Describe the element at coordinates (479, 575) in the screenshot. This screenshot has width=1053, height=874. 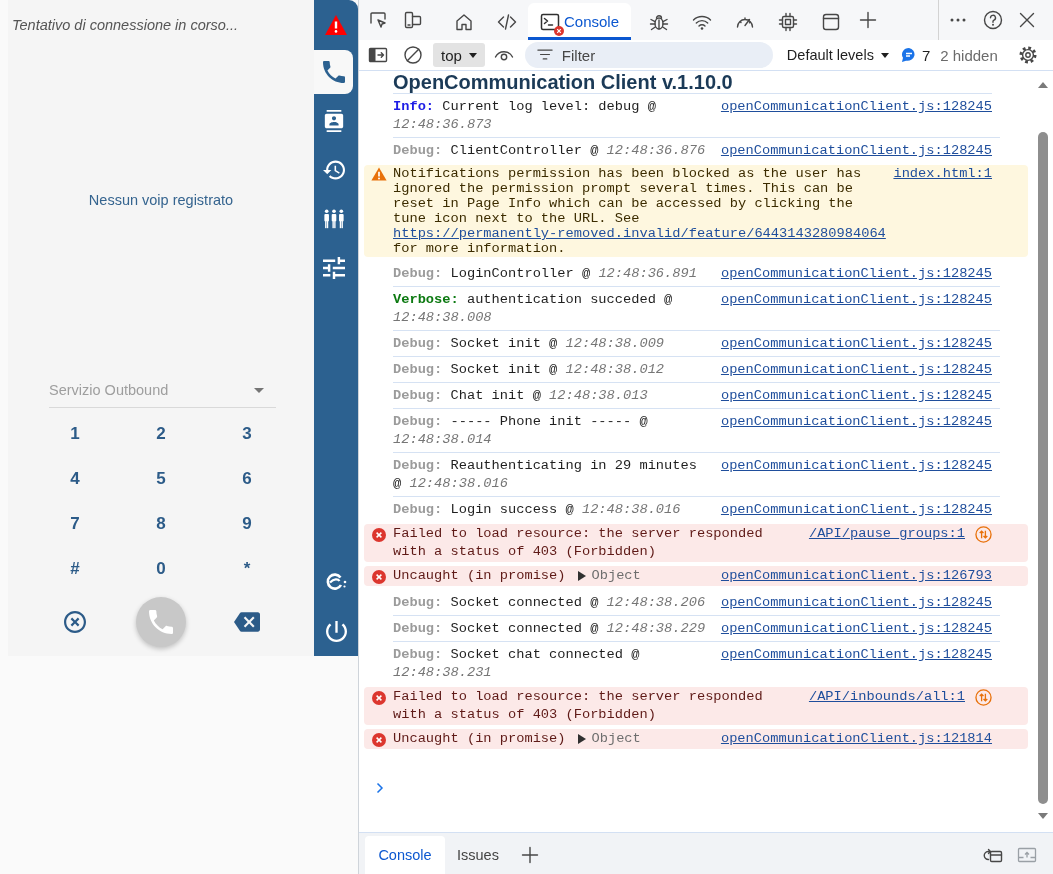
I see `error-message: Uncaught (in promise)` at that location.